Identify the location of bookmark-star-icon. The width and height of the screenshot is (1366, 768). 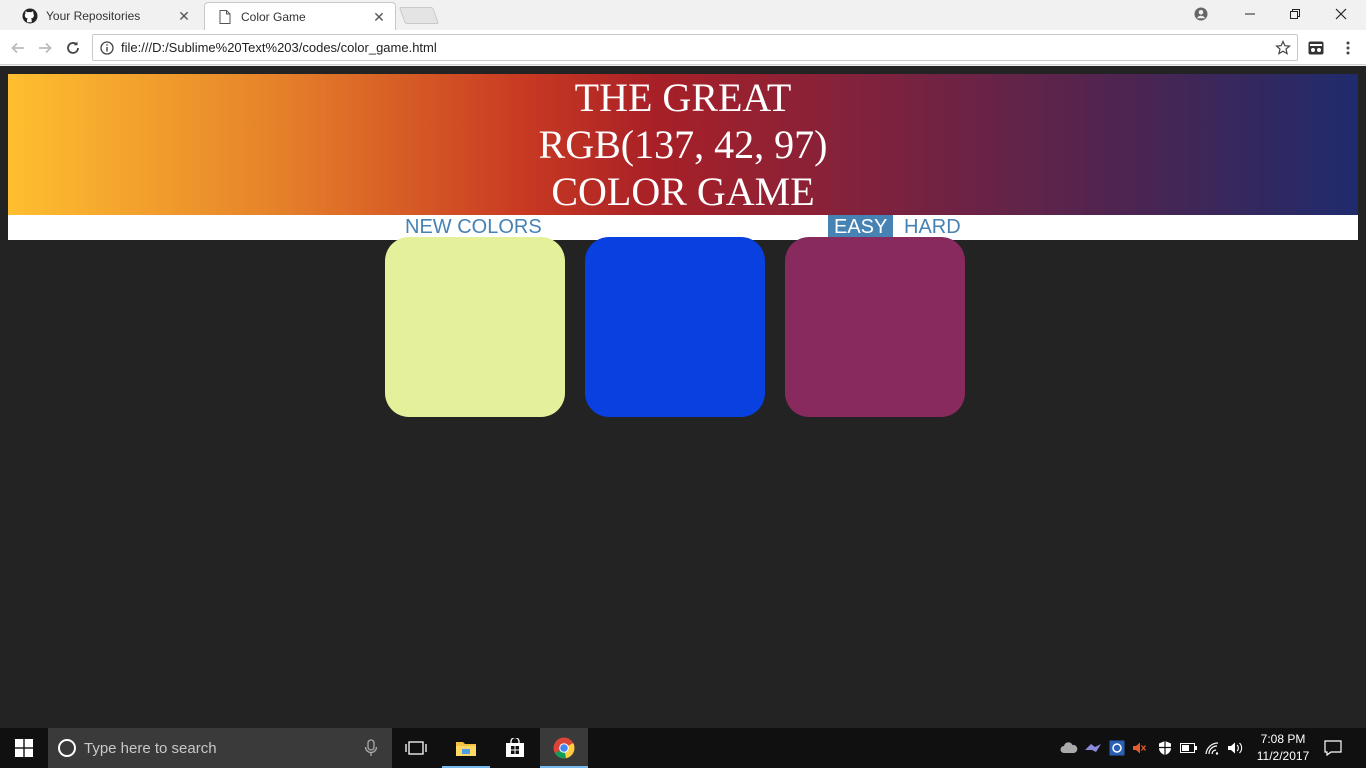
(1283, 47).